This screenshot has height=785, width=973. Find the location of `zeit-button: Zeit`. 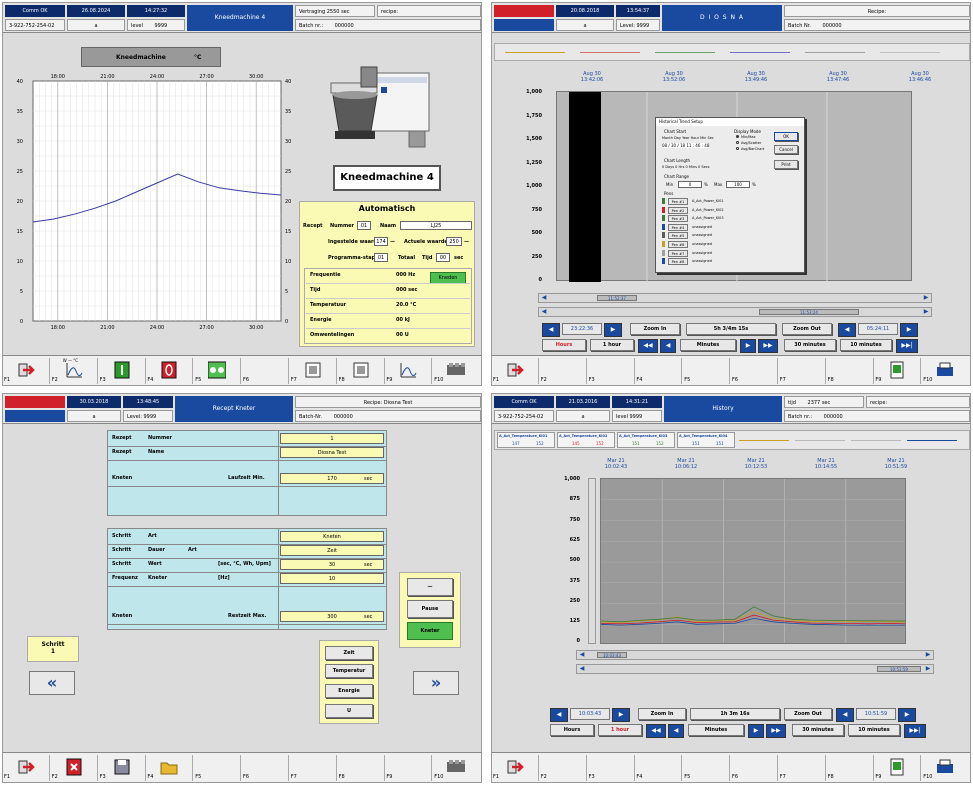

zeit-button: Zeit is located at coordinates (349, 653).